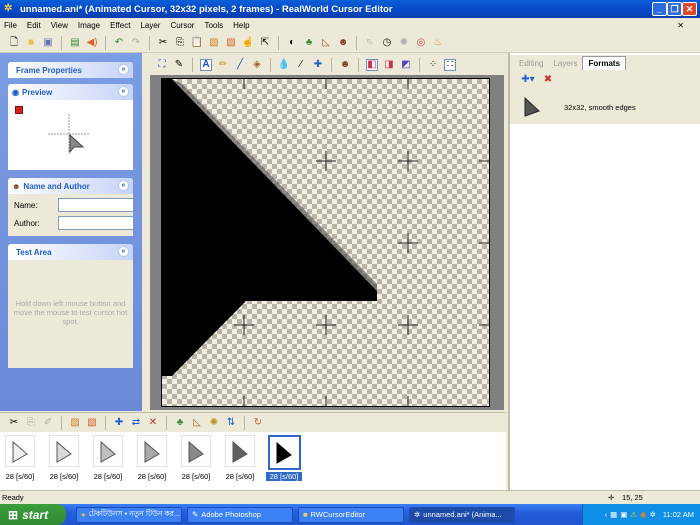  What do you see at coordinates (119, 423) in the screenshot?
I see `add-frame-icon: ✚` at bounding box center [119, 423].